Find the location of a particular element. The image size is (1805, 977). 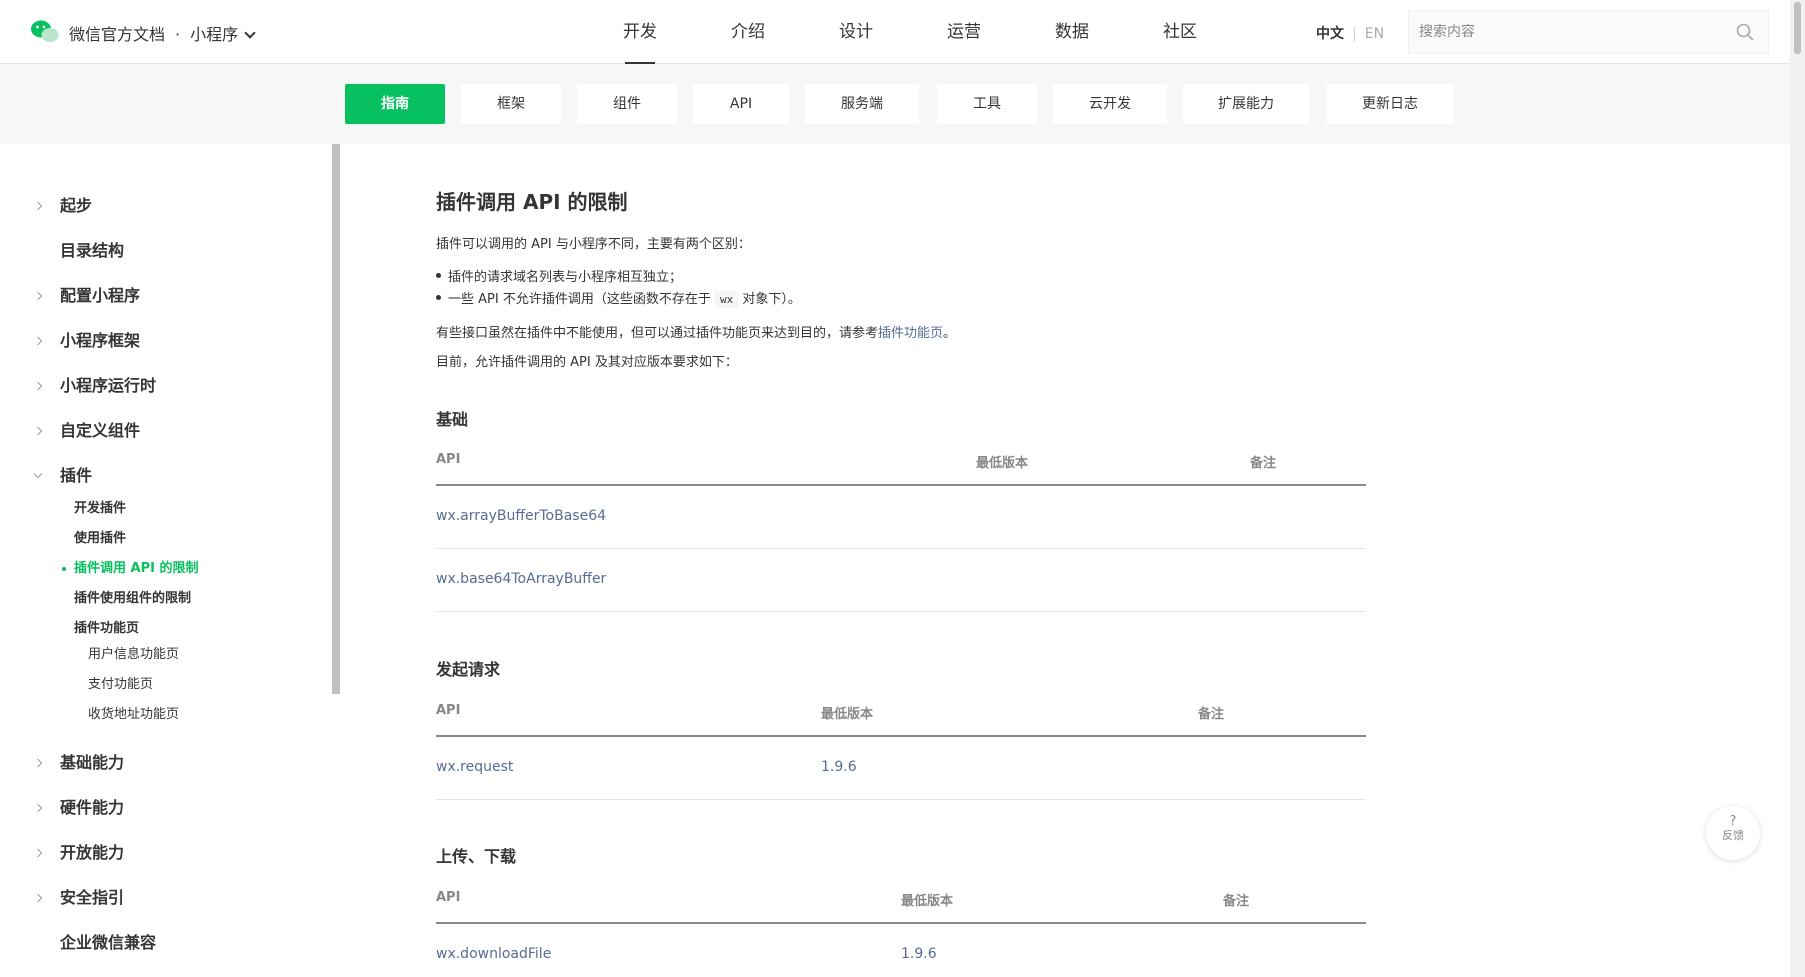

bullet-text: 一些 API 不允许插件调用（这些函数不存在于 is located at coordinates (579, 299).